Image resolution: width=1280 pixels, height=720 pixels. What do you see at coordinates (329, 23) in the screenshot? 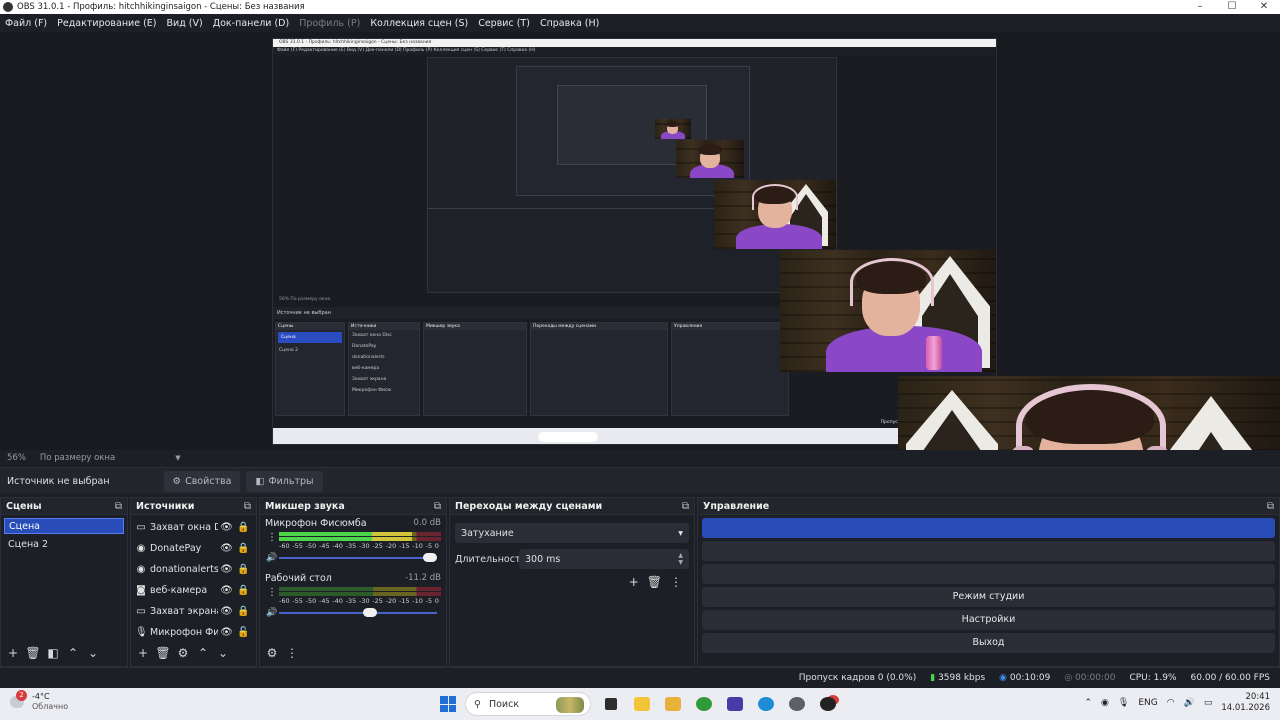
I see `menu-profile: Профиль (P)` at bounding box center [329, 23].